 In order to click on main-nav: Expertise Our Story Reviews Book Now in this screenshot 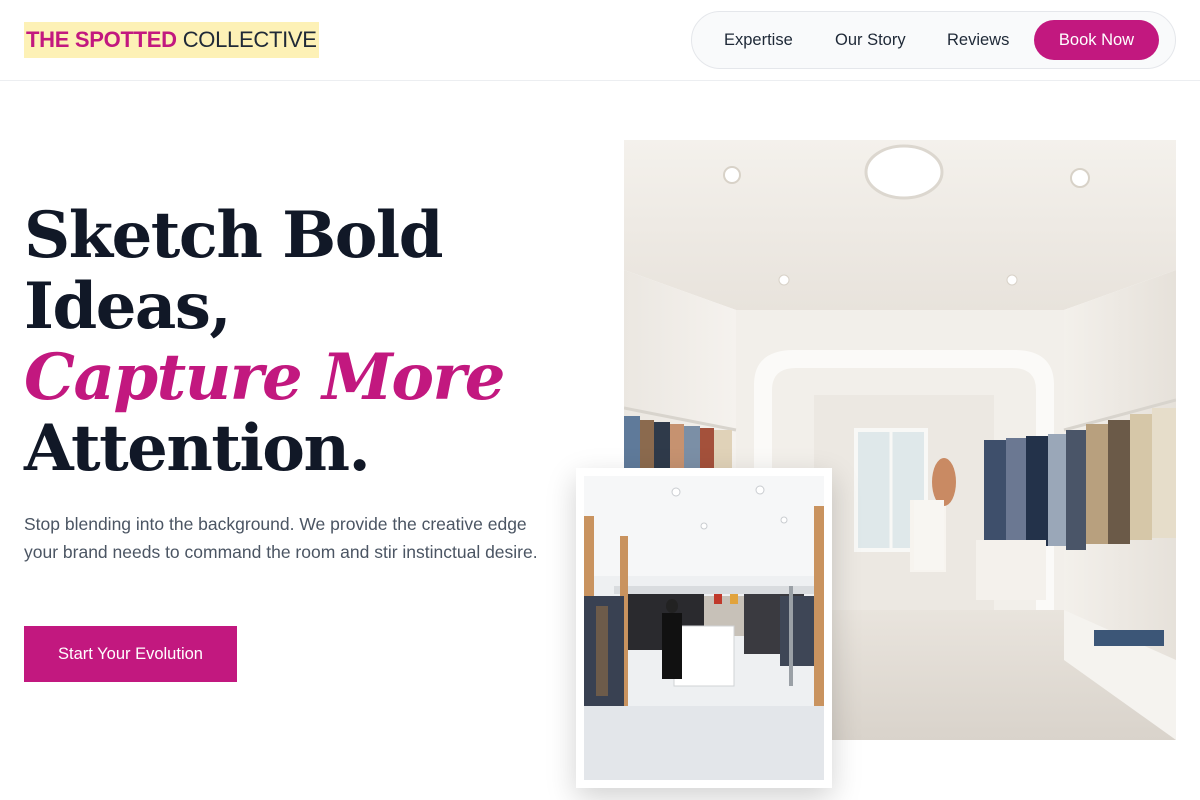, I will do `click(933, 40)`.